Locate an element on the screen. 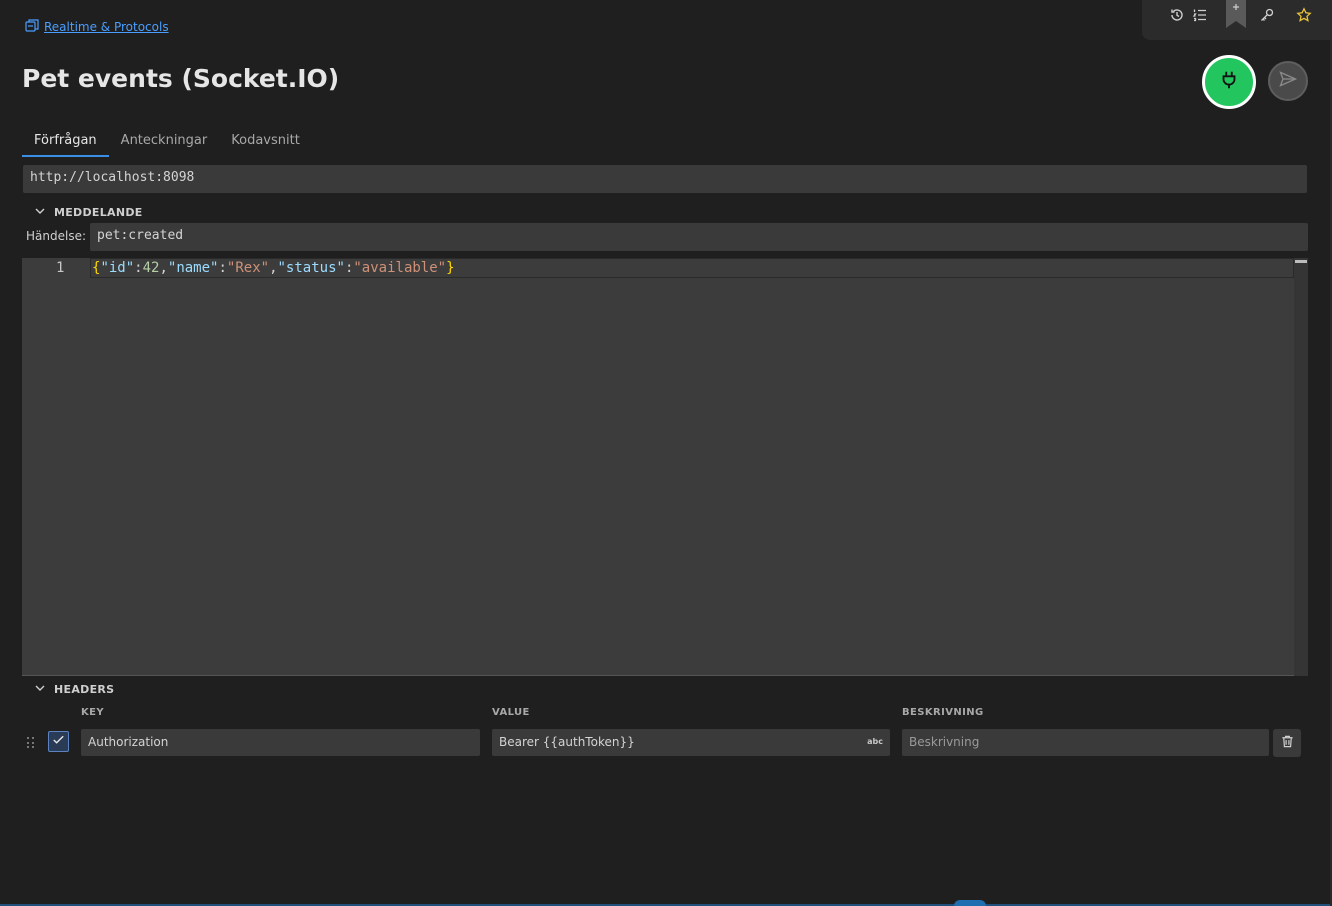 The image size is (1332, 906). page-title: Pet events (Socket.IO) is located at coordinates (181, 78).